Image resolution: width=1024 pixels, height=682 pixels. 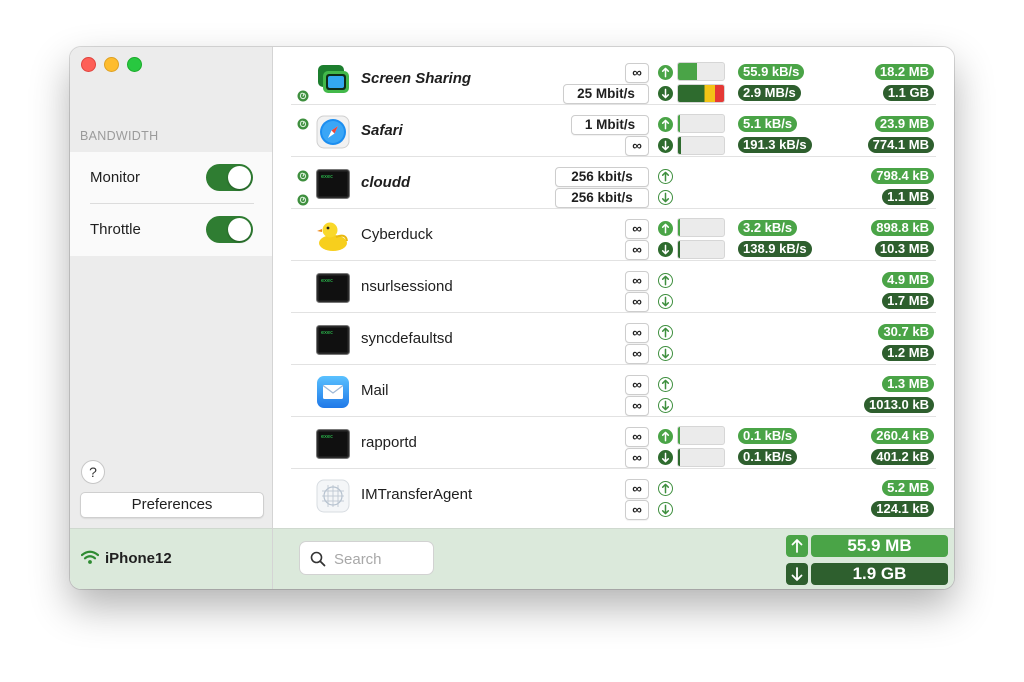 I want to click on device-selector: iPhone12, so click(x=171, y=558).